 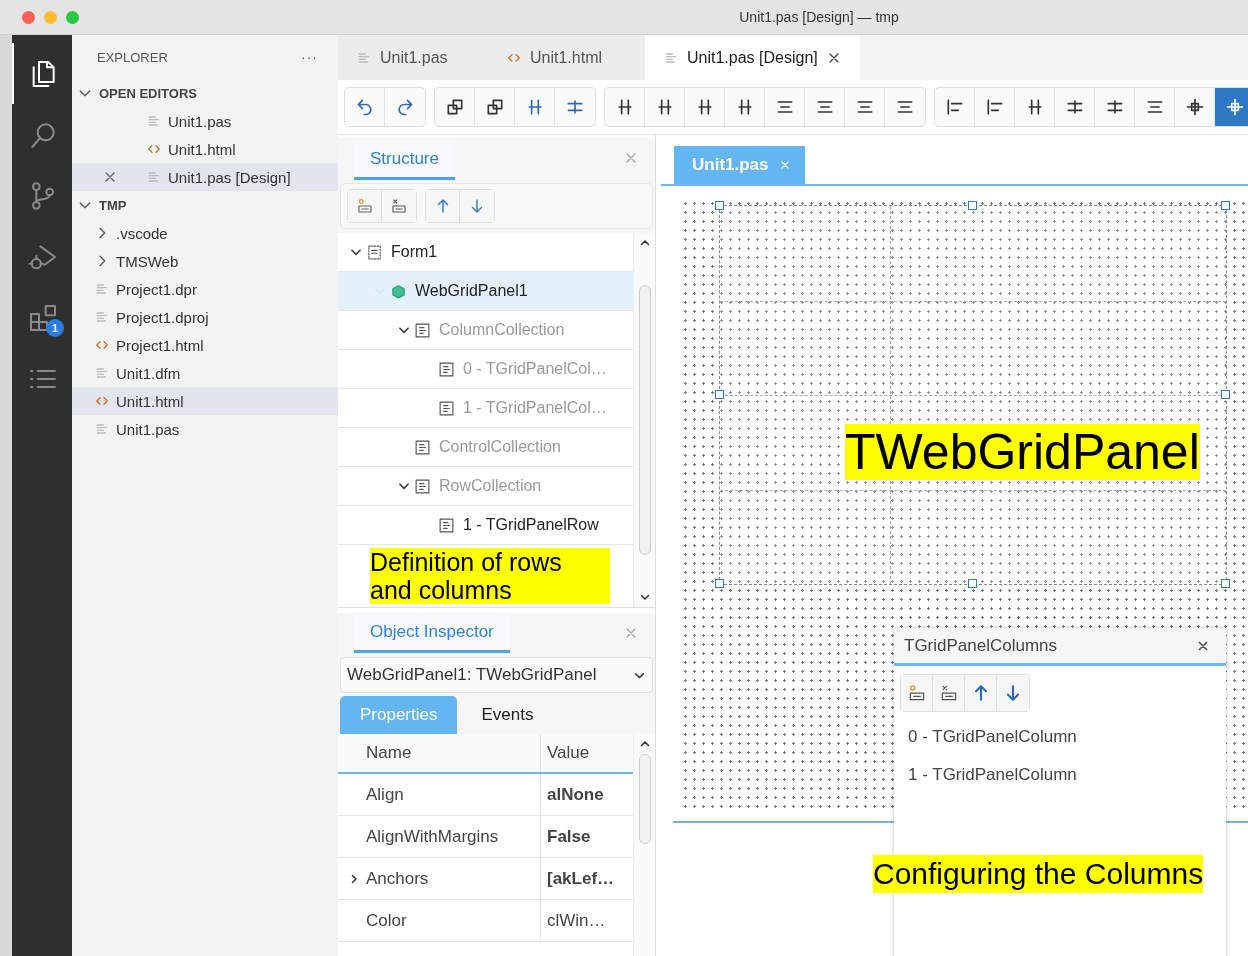 I want to click on property-name: Color, so click(x=439, y=920).